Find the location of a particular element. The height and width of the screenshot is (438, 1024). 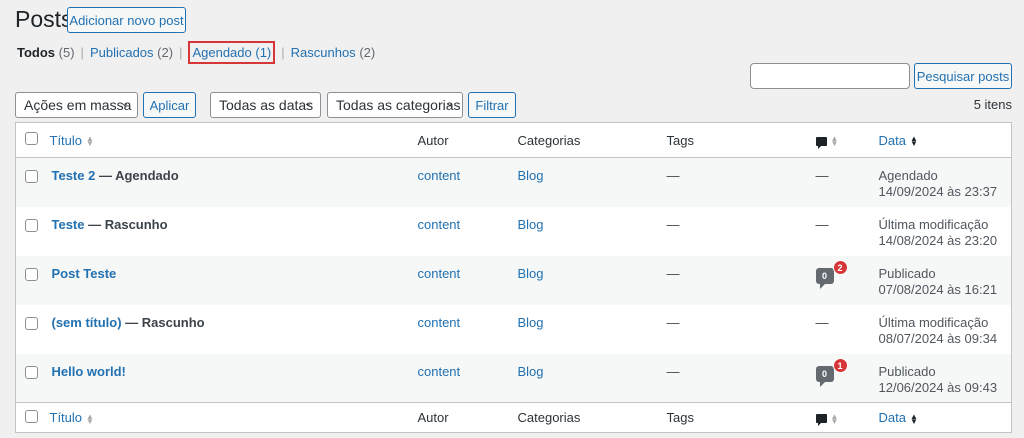

category-filter-value: Todas as categorias is located at coordinates (398, 105).